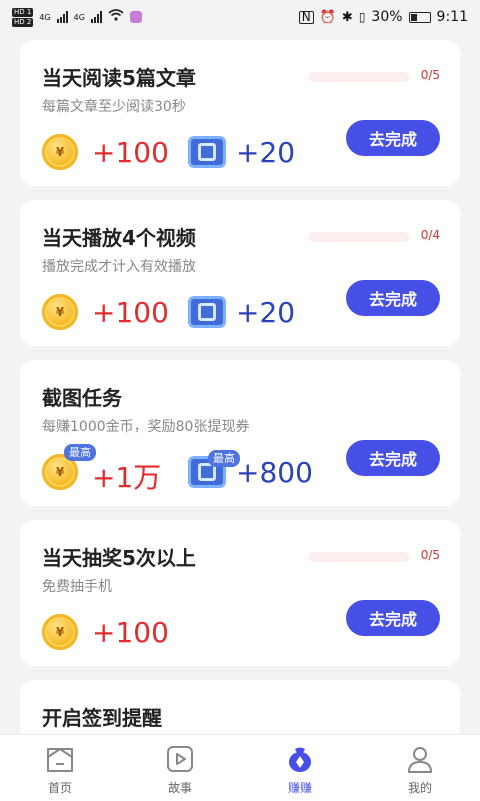 The image size is (480, 801). I want to click on play-icon, so click(180, 759).